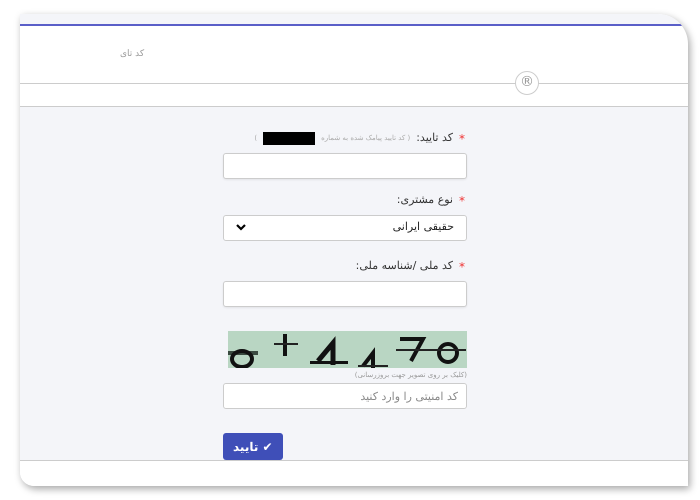 Image resolution: width=700 pixels, height=500 pixels. Describe the element at coordinates (132, 54) in the screenshot. I see `header-title: کد تای` at that location.